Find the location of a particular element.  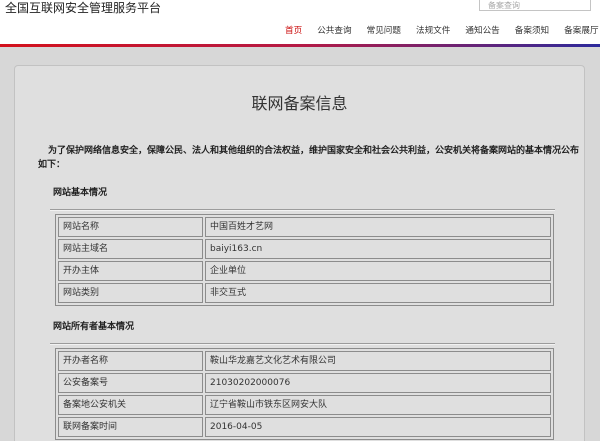

site-title: 全国互联网安全管理服务平台 is located at coordinates (83, 8).